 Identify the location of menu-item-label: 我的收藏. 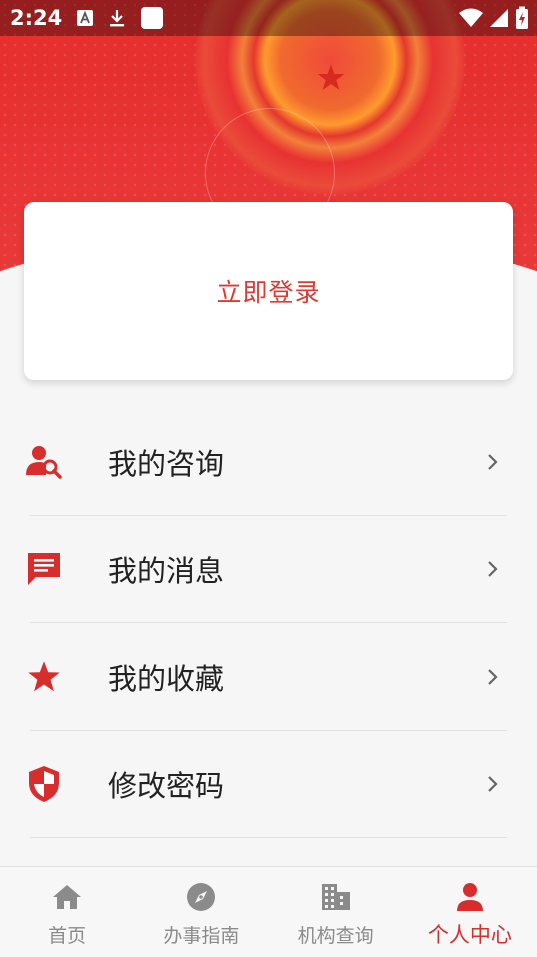
(166, 678).